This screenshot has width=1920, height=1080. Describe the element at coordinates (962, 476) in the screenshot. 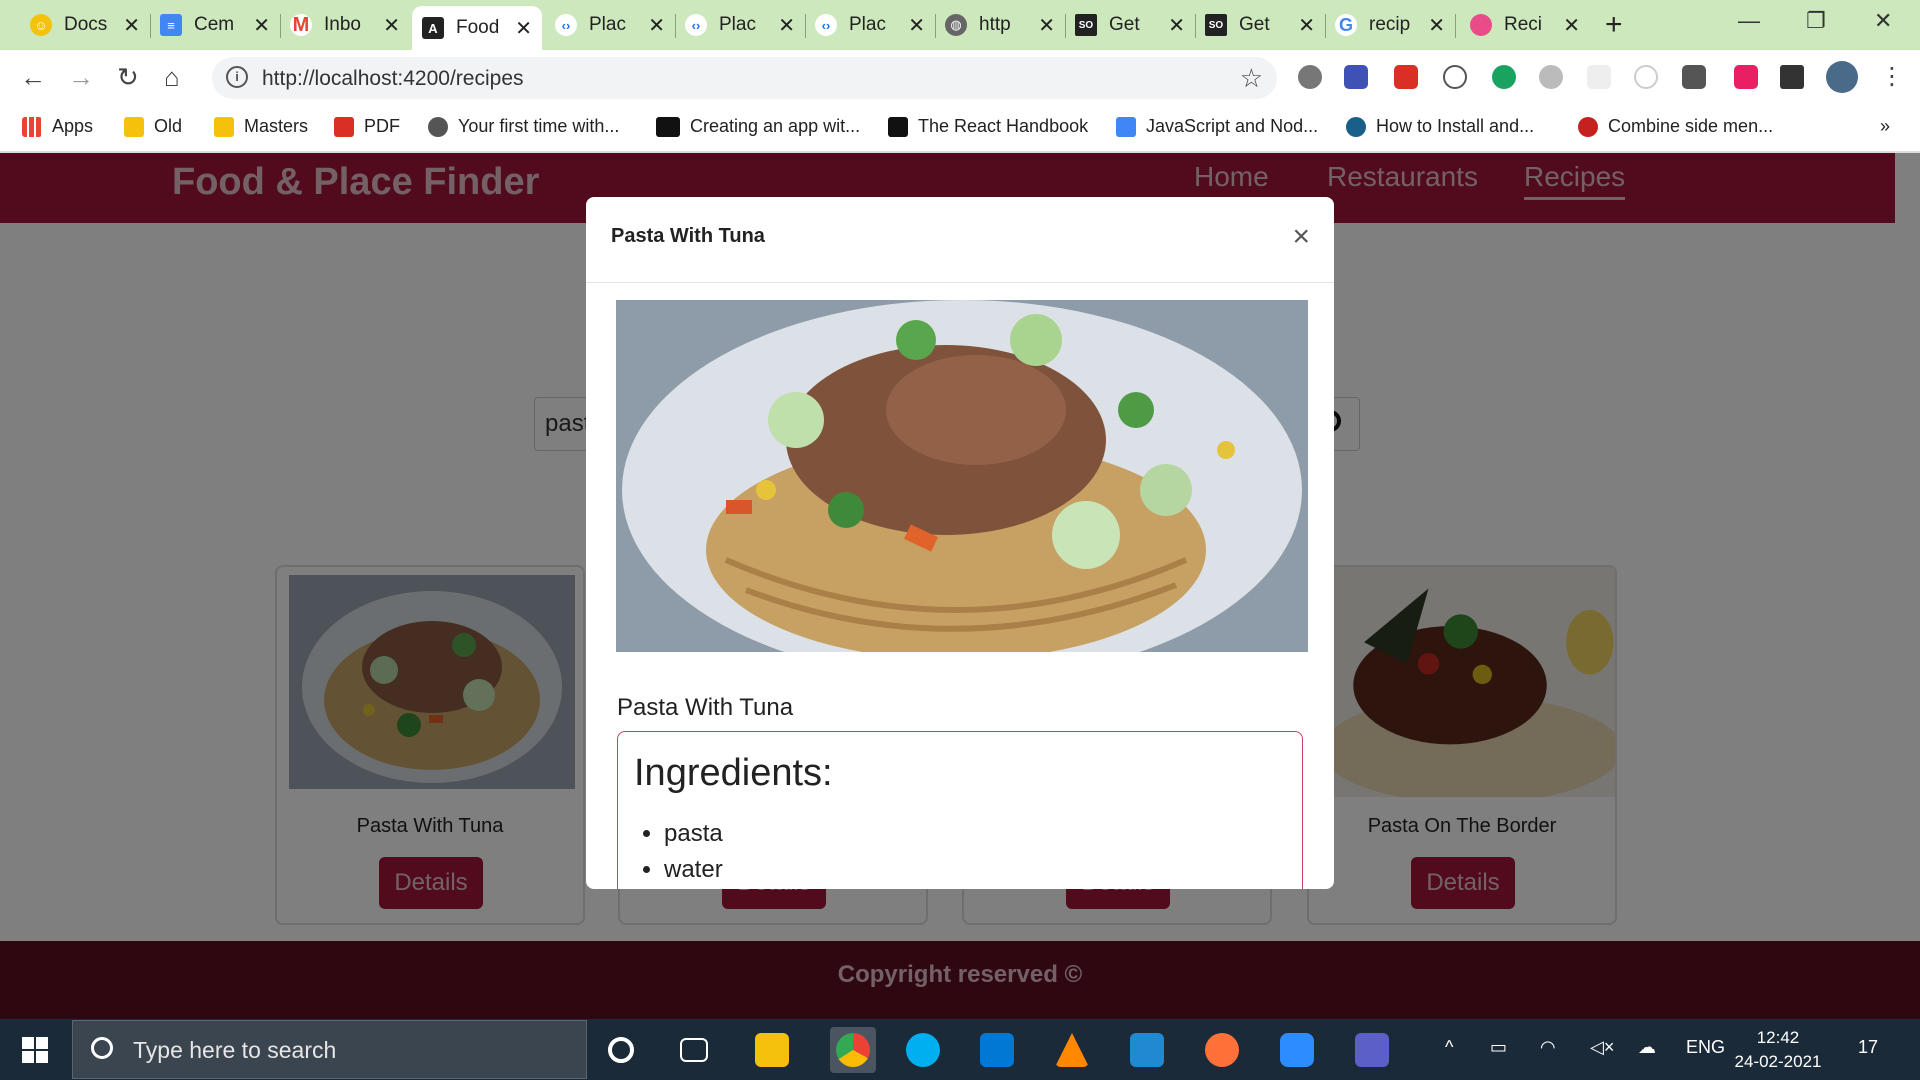

I see `recipe-detail-image` at that location.